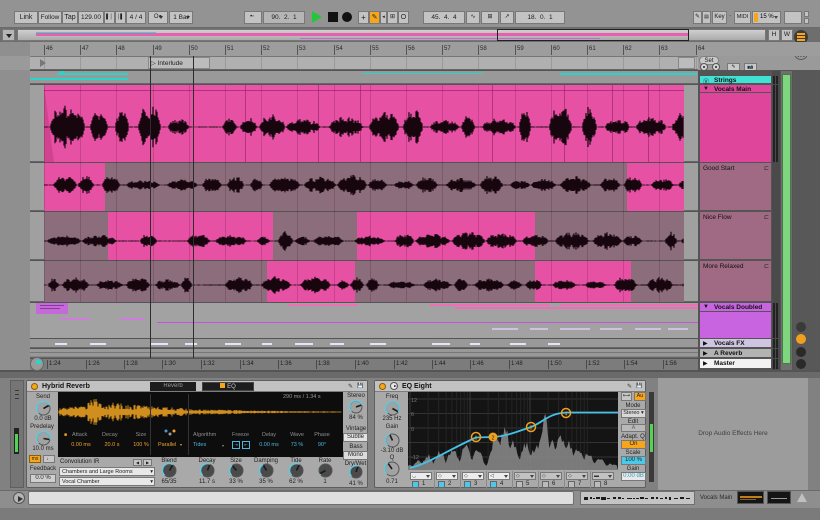 The image size is (820, 520). I want to click on svg-text: 6, so click(412, 415).